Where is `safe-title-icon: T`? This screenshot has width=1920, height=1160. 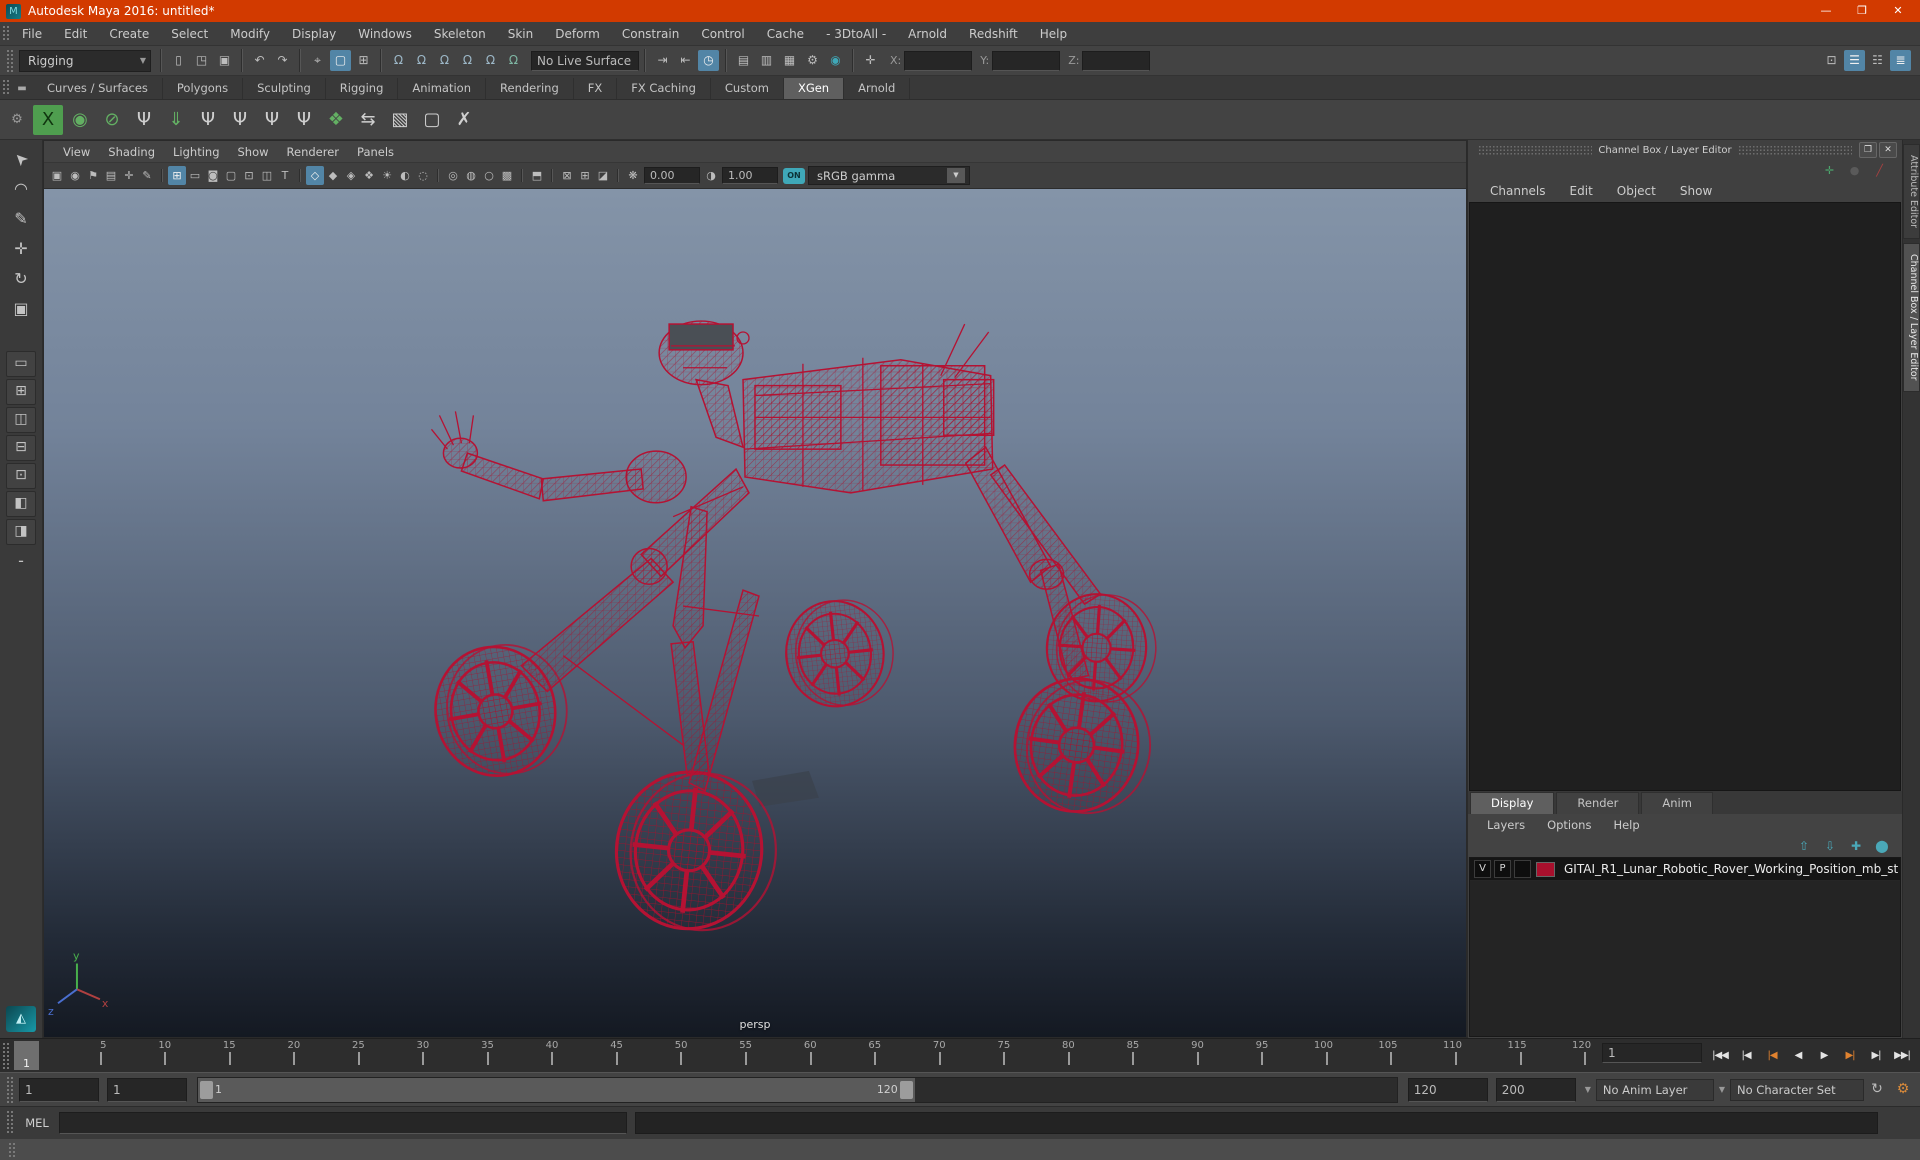
safe-title-icon: T is located at coordinates (285, 175).